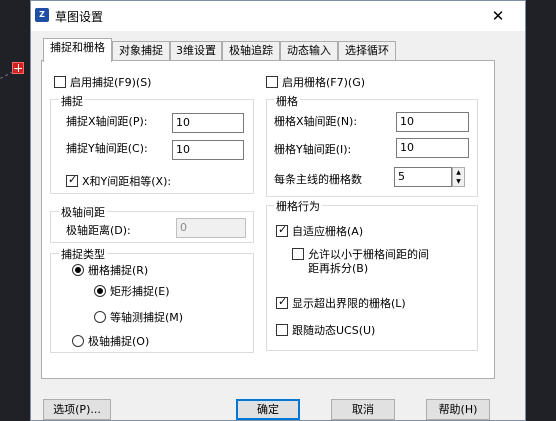  Describe the element at coordinates (196, 51) in the screenshot. I see `tab-3d-settings: 3维设置` at that location.